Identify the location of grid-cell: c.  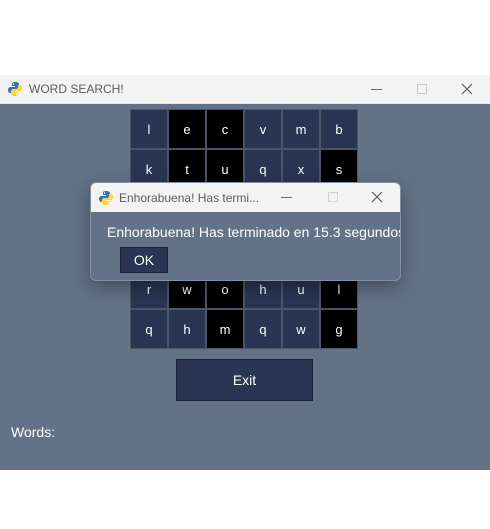
(225, 129).